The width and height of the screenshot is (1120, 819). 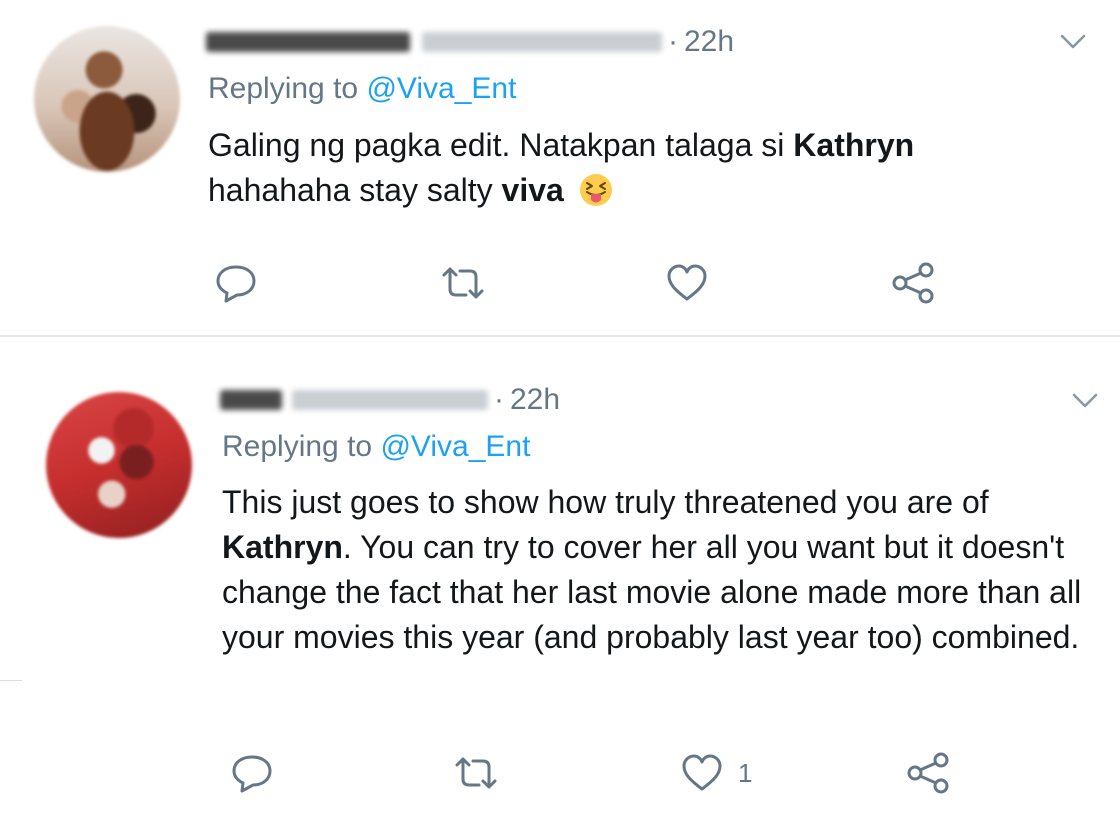 I want to click on share-icon, so click(x=928, y=773).